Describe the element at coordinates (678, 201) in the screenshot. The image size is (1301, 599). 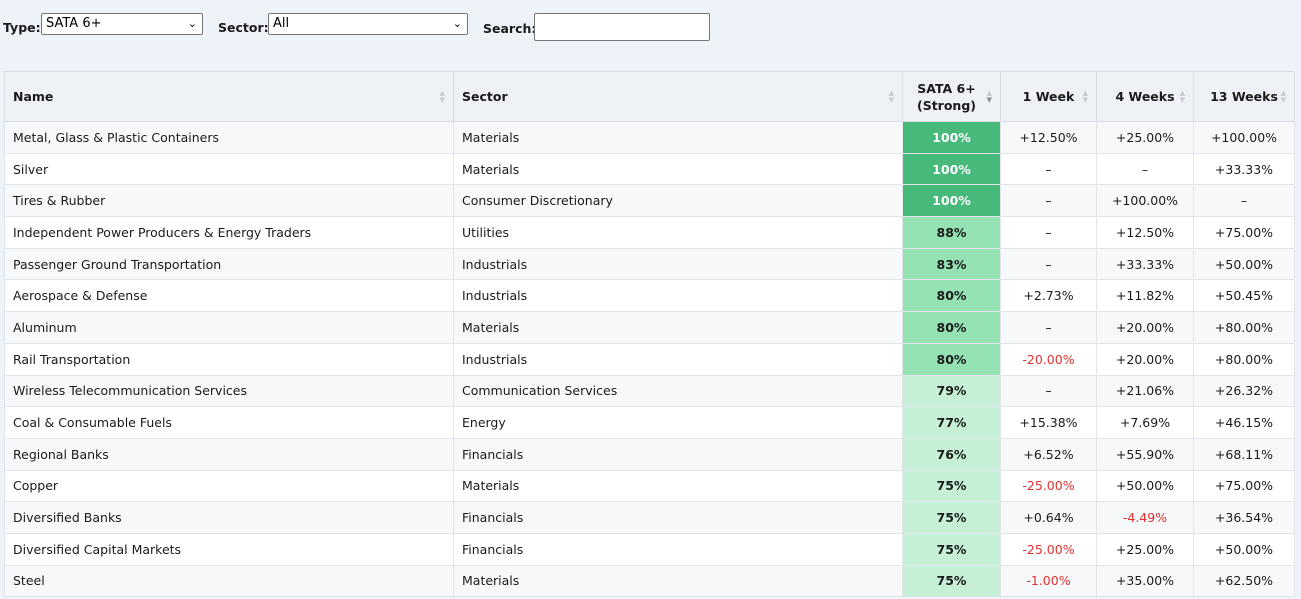
I see `cell-sector: Consumer Discretionary` at that location.